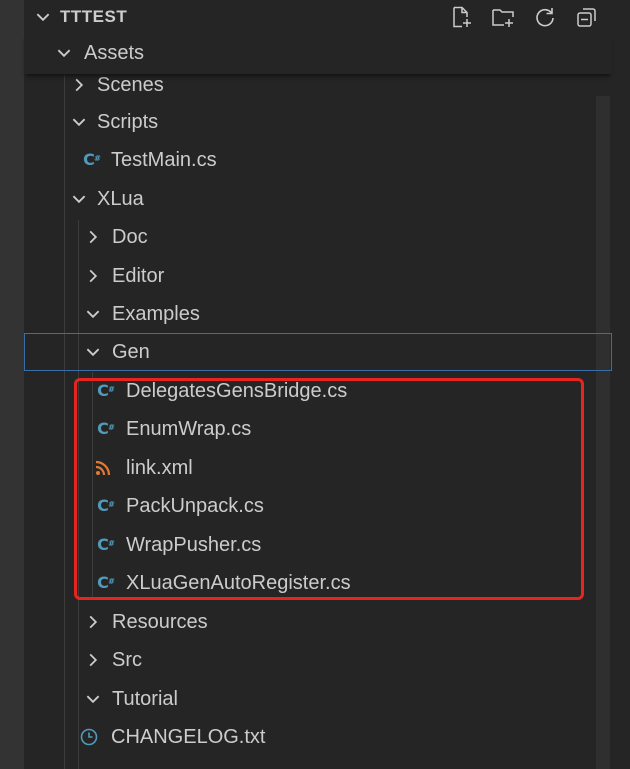 This screenshot has width=630, height=769. What do you see at coordinates (317, 660) in the screenshot?
I see `tree-item-src: Src` at bounding box center [317, 660].